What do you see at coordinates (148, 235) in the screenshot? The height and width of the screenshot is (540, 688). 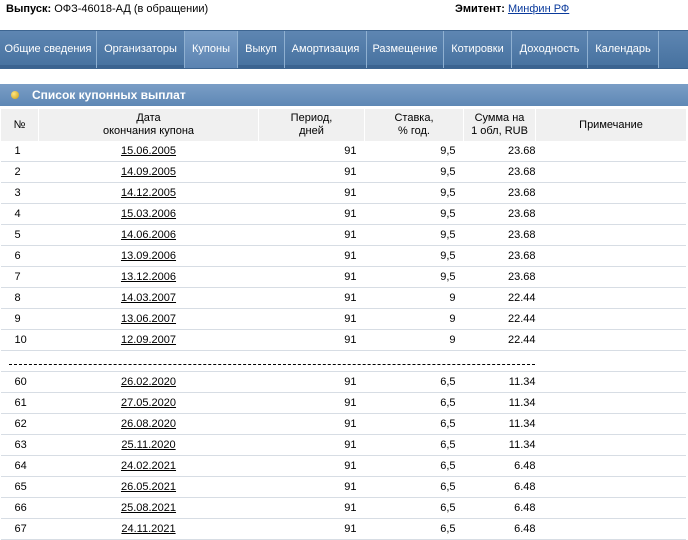 I see `date-link: 14.06.2006` at bounding box center [148, 235].